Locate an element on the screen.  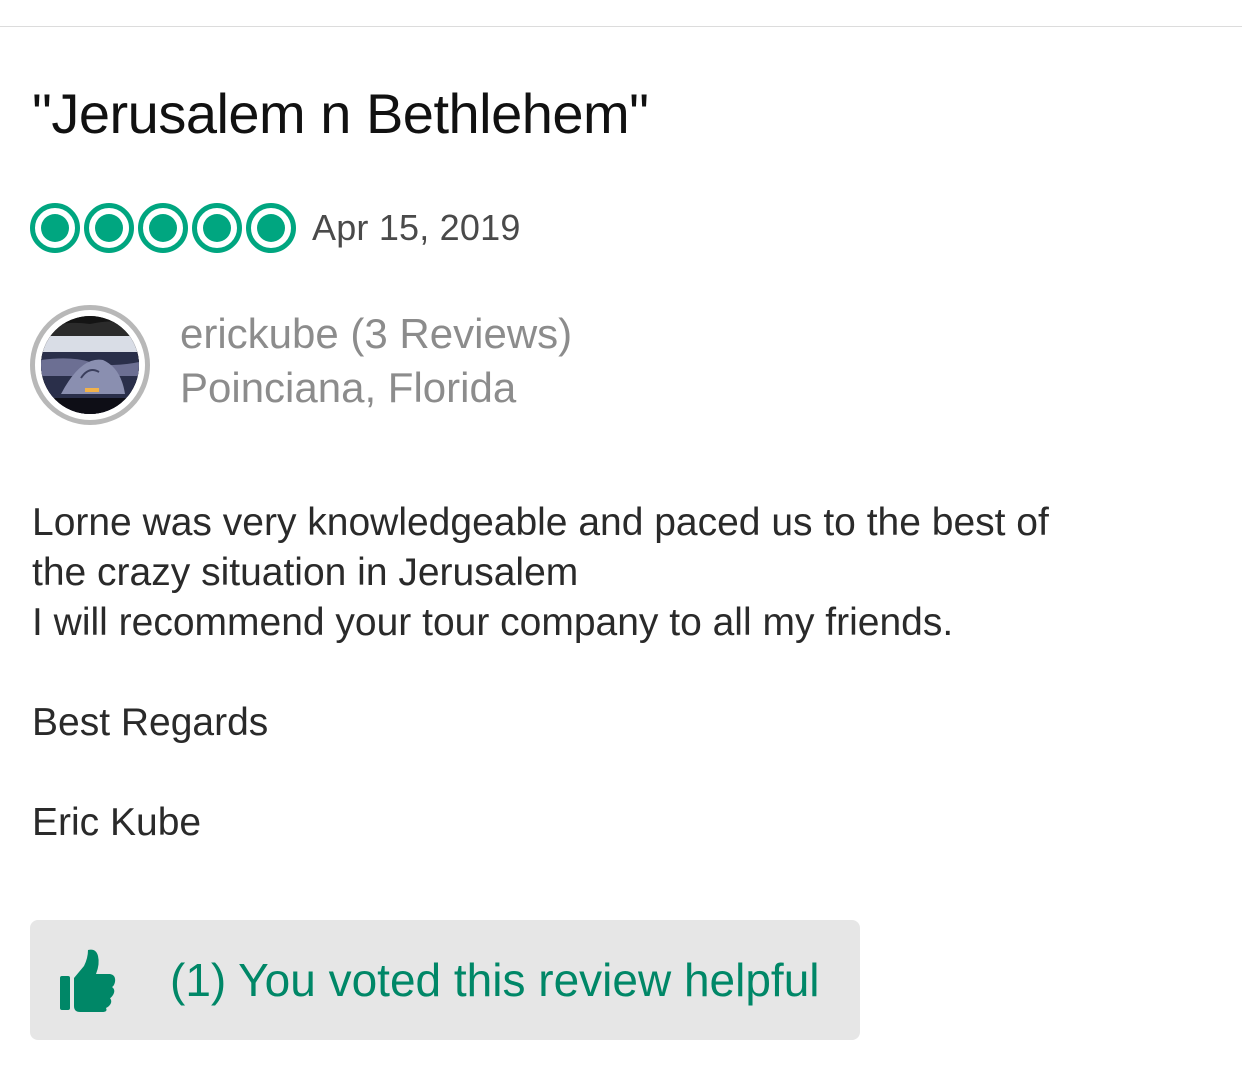
review-body-line: Best Regards is located at coordinates (150, 722).